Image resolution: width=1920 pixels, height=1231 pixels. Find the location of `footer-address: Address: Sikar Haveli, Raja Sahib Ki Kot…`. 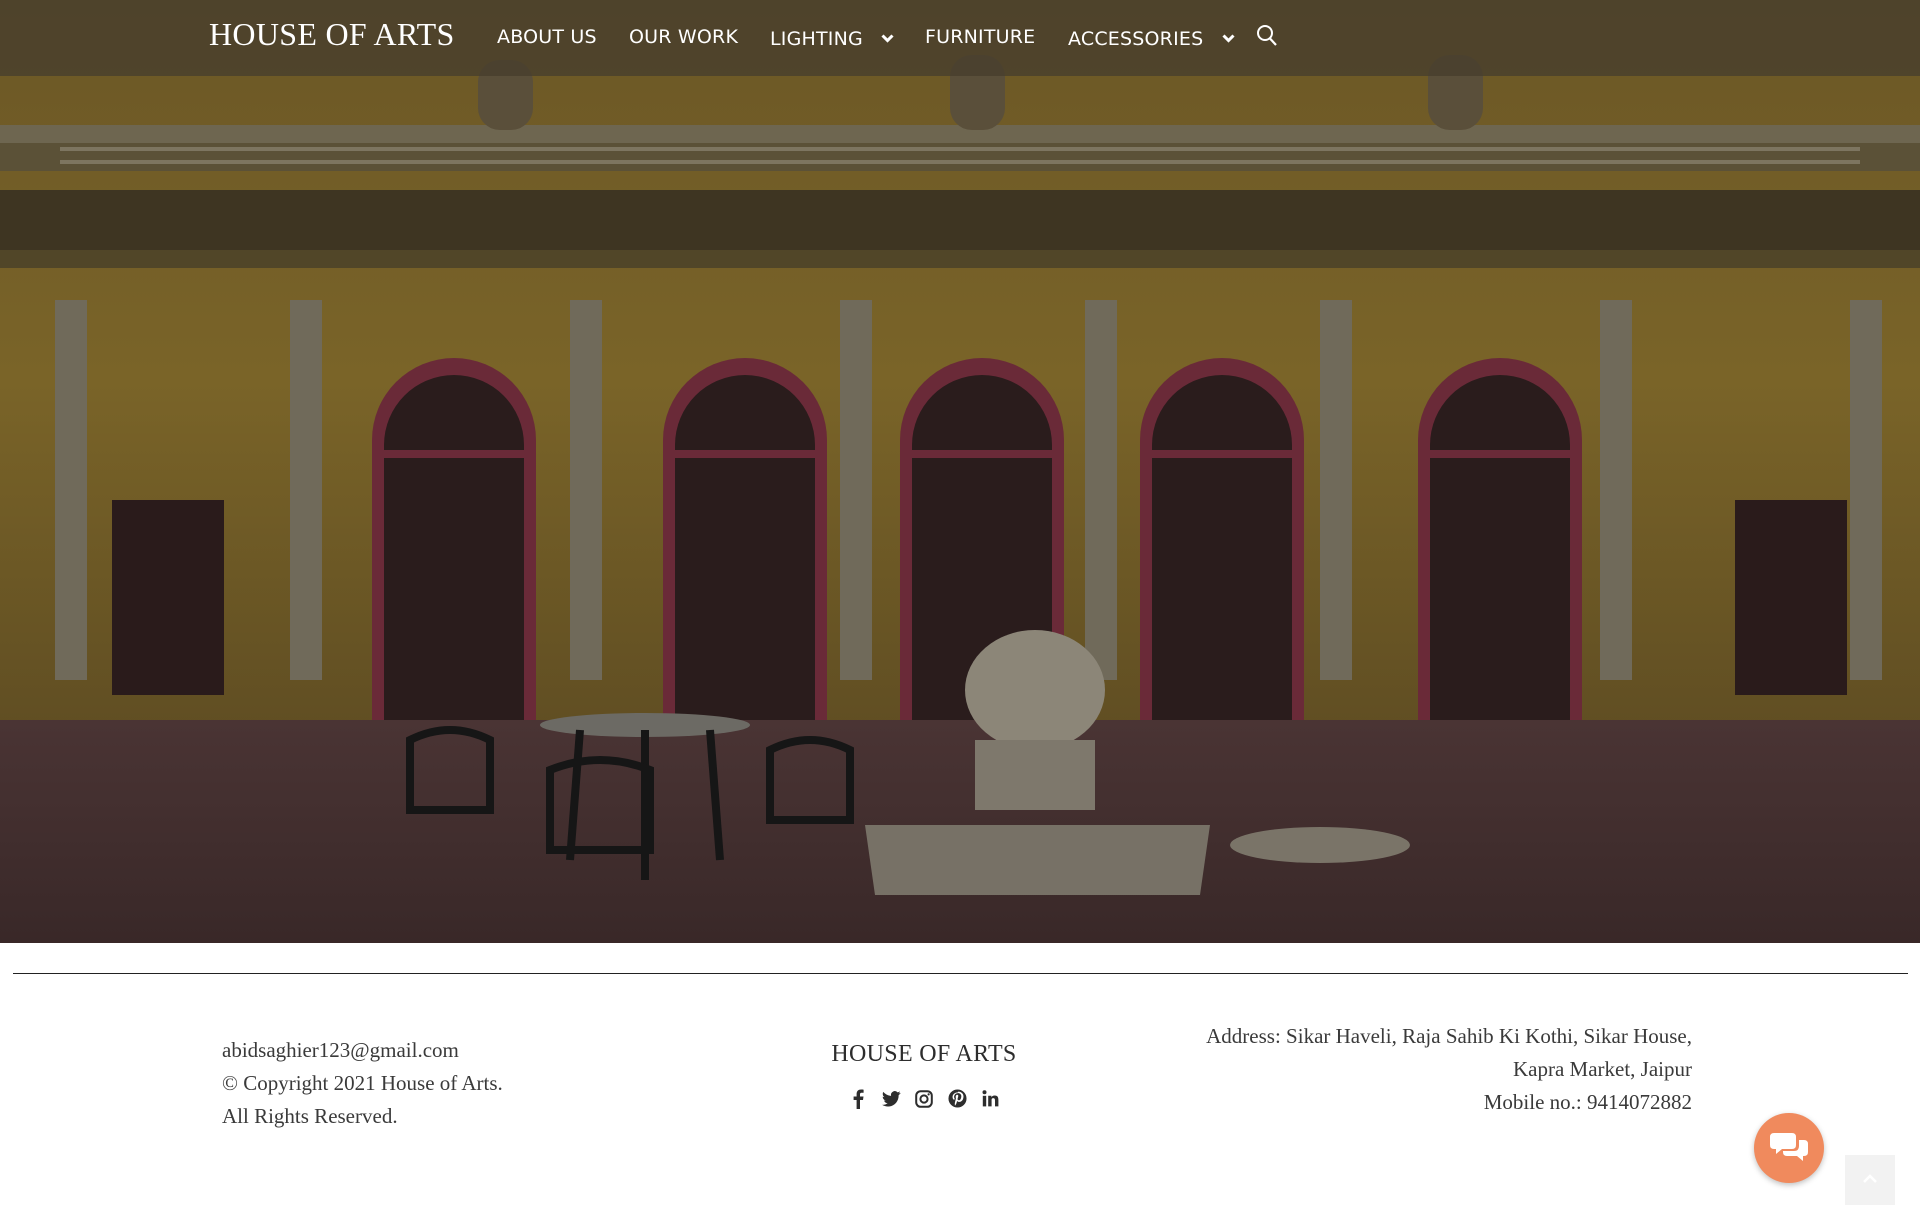

footer-address: Address: Sikar Haveli, Raja Sahib Ki Kot… is located at coordinates (1449, 1069).